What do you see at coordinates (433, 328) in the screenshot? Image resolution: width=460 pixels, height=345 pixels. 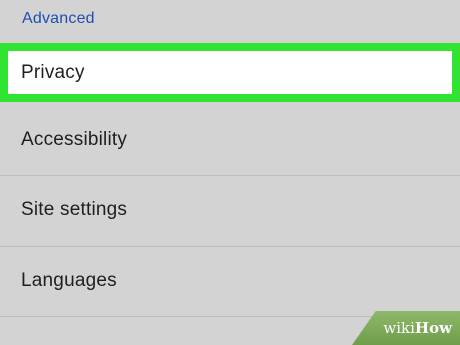 I see `watermark-how-text: How` at bounding box center [433, 328].